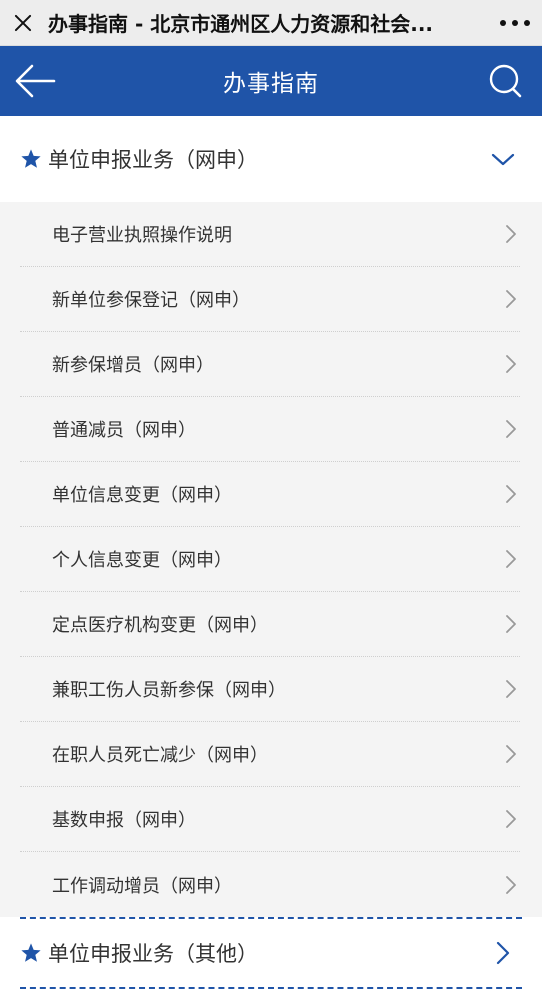  What do you see at coordinates (503, 159) in the screenshot?
I see `chevron-down-icon` at bounding box center [503, 159].